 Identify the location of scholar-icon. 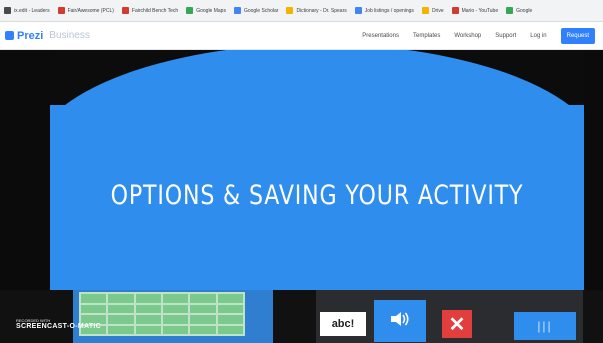
(237, 10).